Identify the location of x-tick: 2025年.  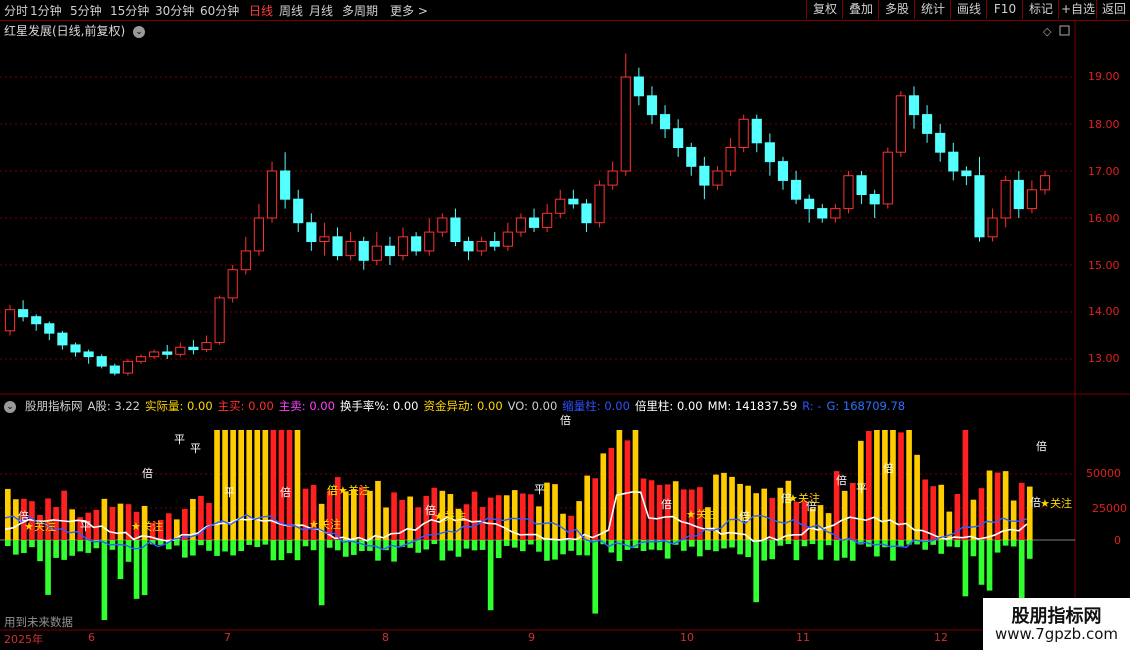
(23, 639).